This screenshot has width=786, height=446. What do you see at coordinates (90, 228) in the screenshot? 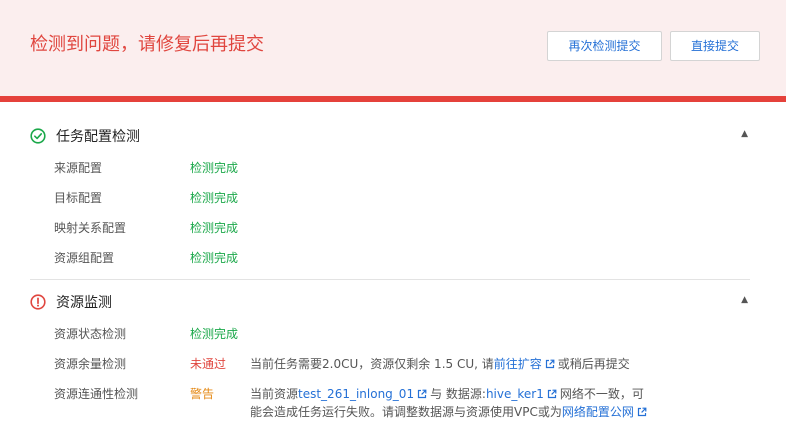
I see `check-label: 映射关系配置` at bounding box center [90, 228].